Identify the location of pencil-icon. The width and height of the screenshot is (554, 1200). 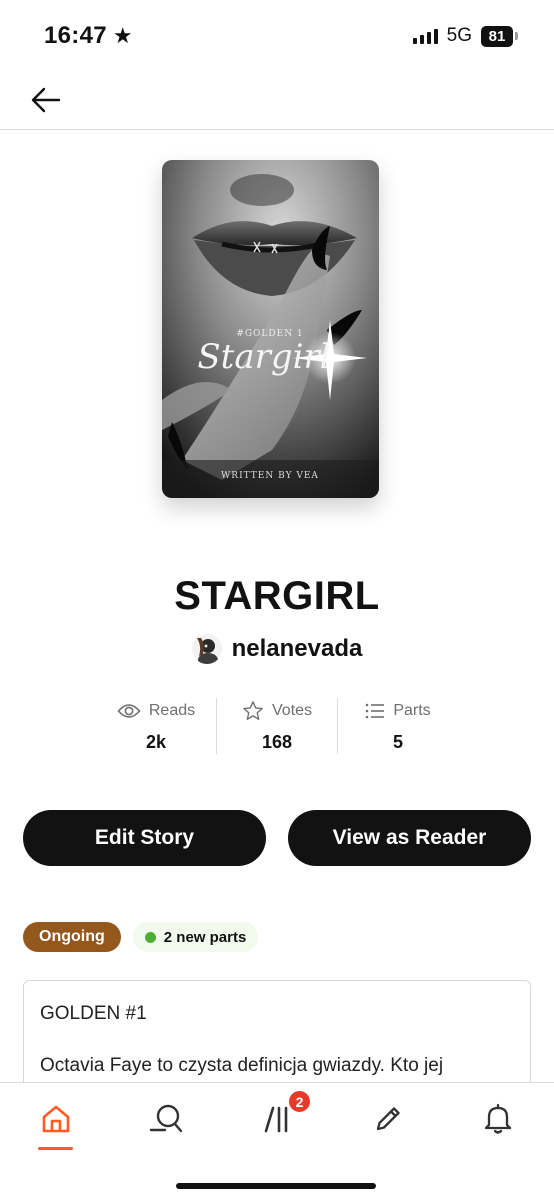
(388, 1119).